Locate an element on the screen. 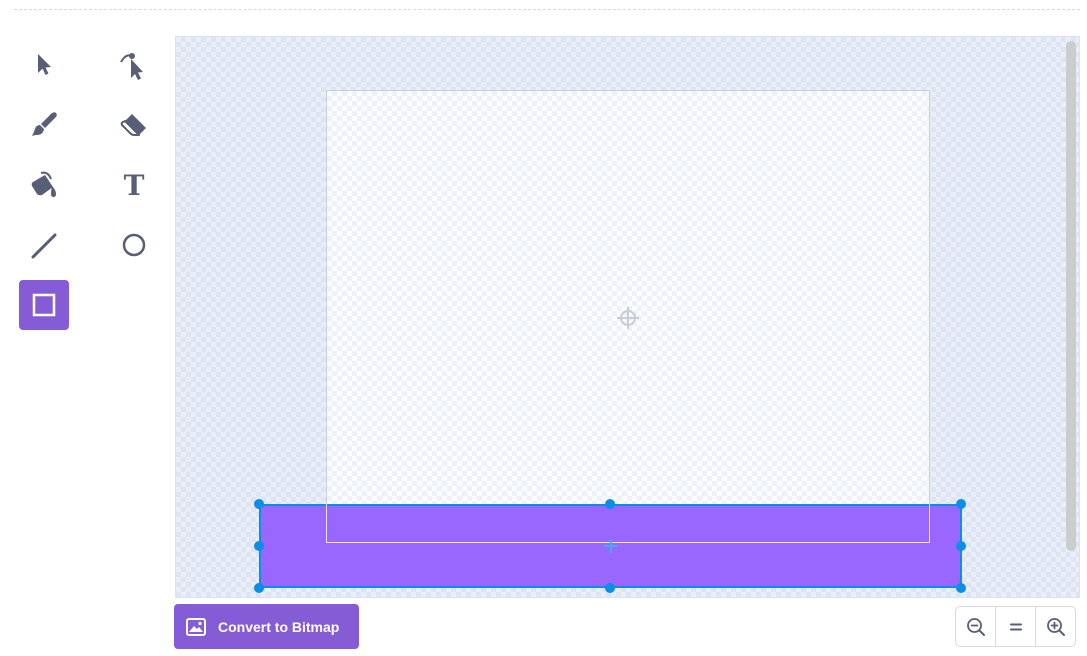 The height and width of the screenshot is (656, 1087). tool-eraser is located at coordinates (134, 125).